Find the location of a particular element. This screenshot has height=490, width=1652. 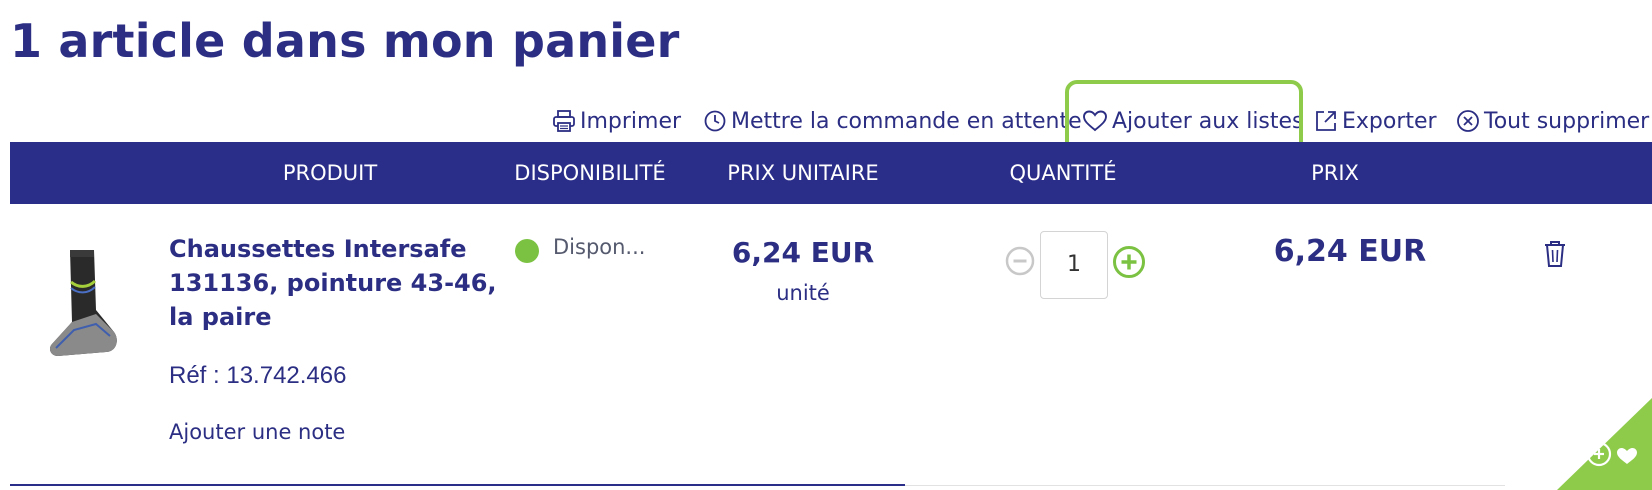

column-header-product: PRODUIT is located at coordinates (330, 173).